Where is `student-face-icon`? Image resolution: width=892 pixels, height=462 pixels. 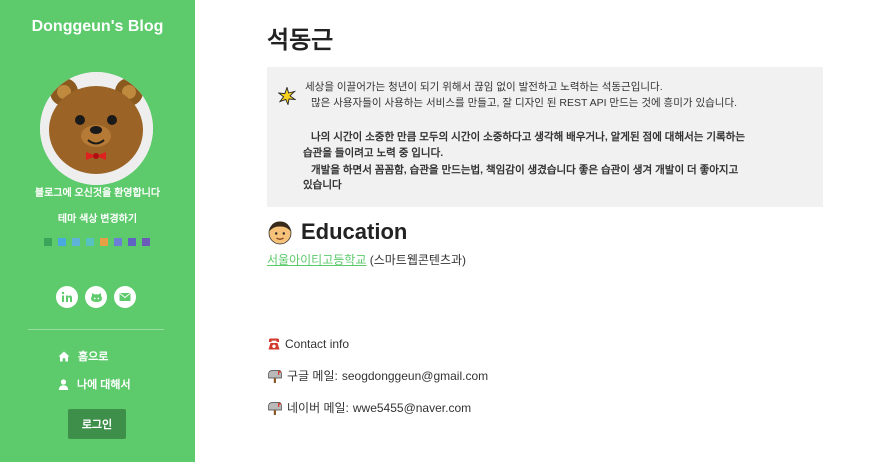 student-face-icon is located at coordinates (280, 233).